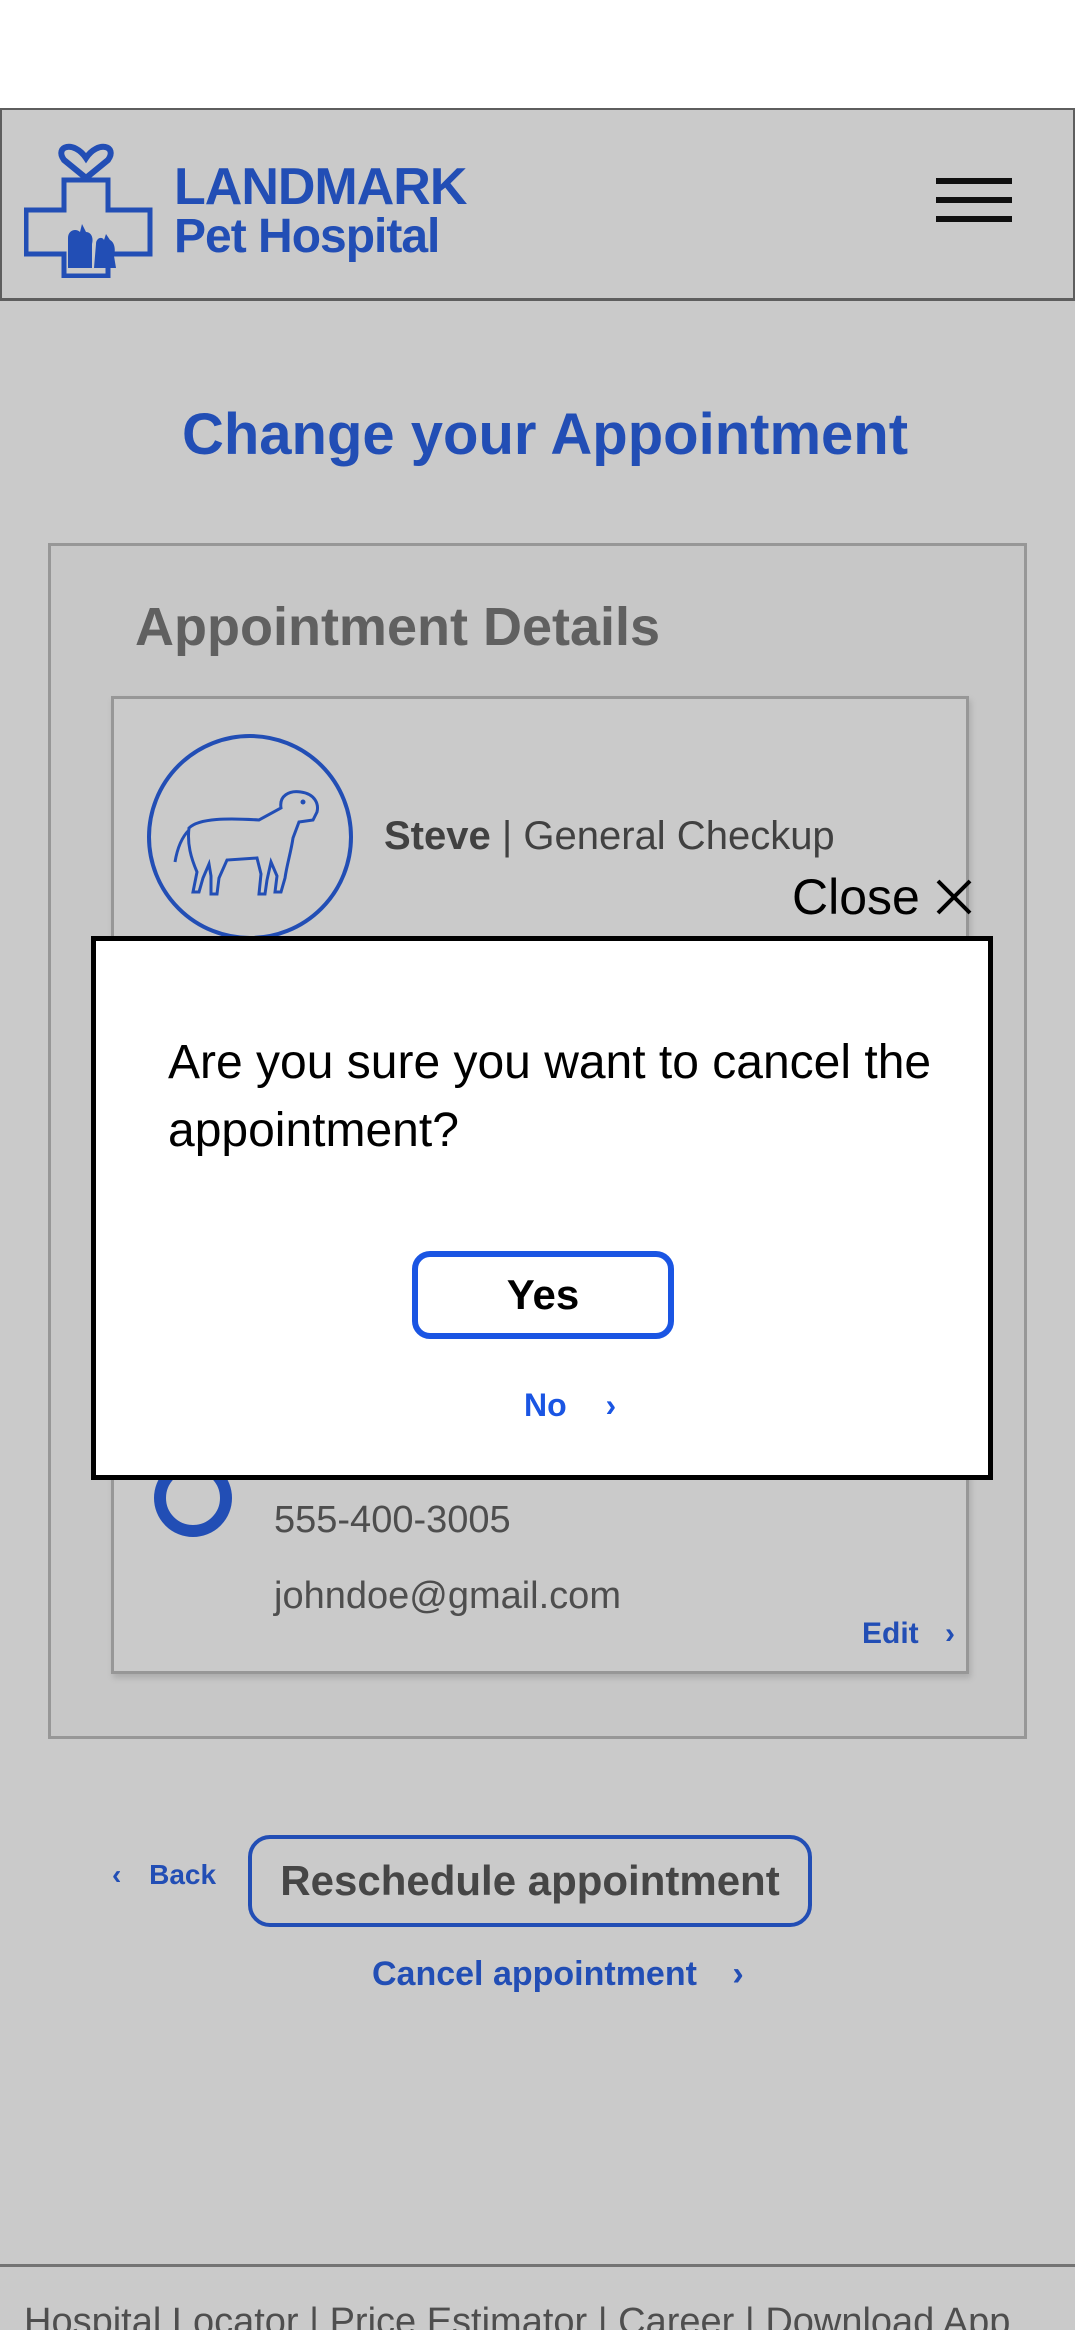 Image resolution: width=1075 pixels, height=2330 pixels. Describe the element at coordinates (890, 1633) in the screenshot. I see `edit-label: Edit` at that location.